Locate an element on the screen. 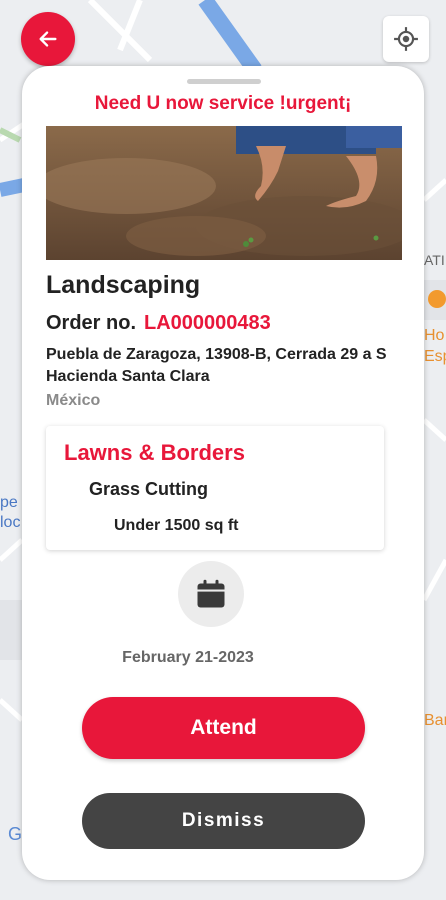  map-label: Esp is located at coordinates (435, 356).